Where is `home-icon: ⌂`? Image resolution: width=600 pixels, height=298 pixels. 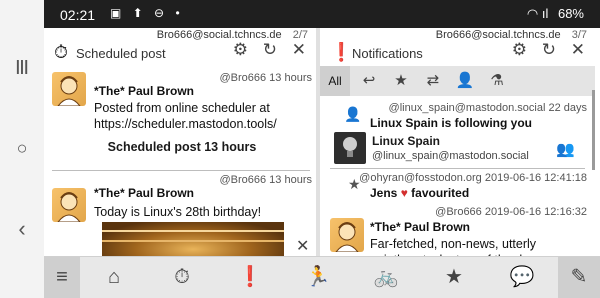 home-icon: ⌂ is located at coordinates (114, 277).